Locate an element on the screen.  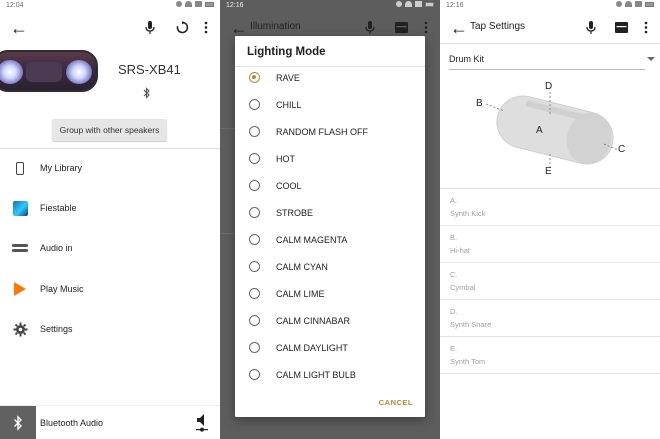
sound-name: Synth Kick is located at coordinates (468, 213).